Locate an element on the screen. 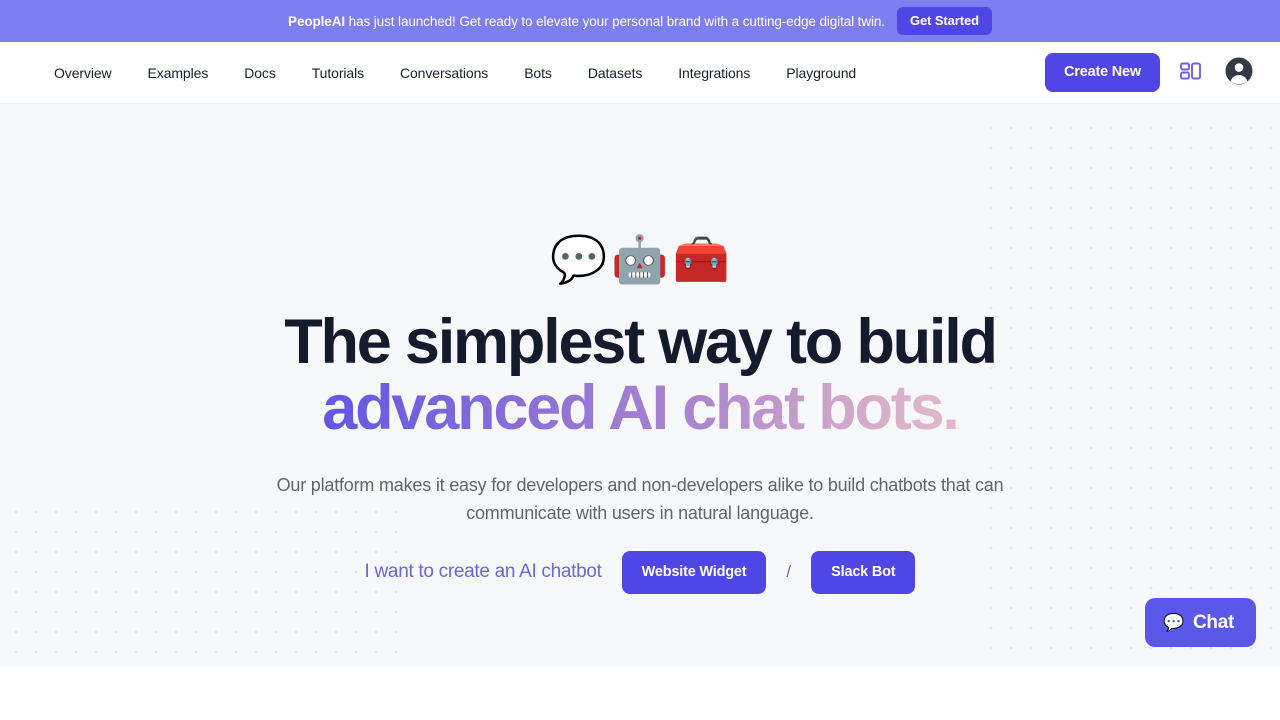  dashboard-grid-icon-button is located at coordinates (1191, 72).